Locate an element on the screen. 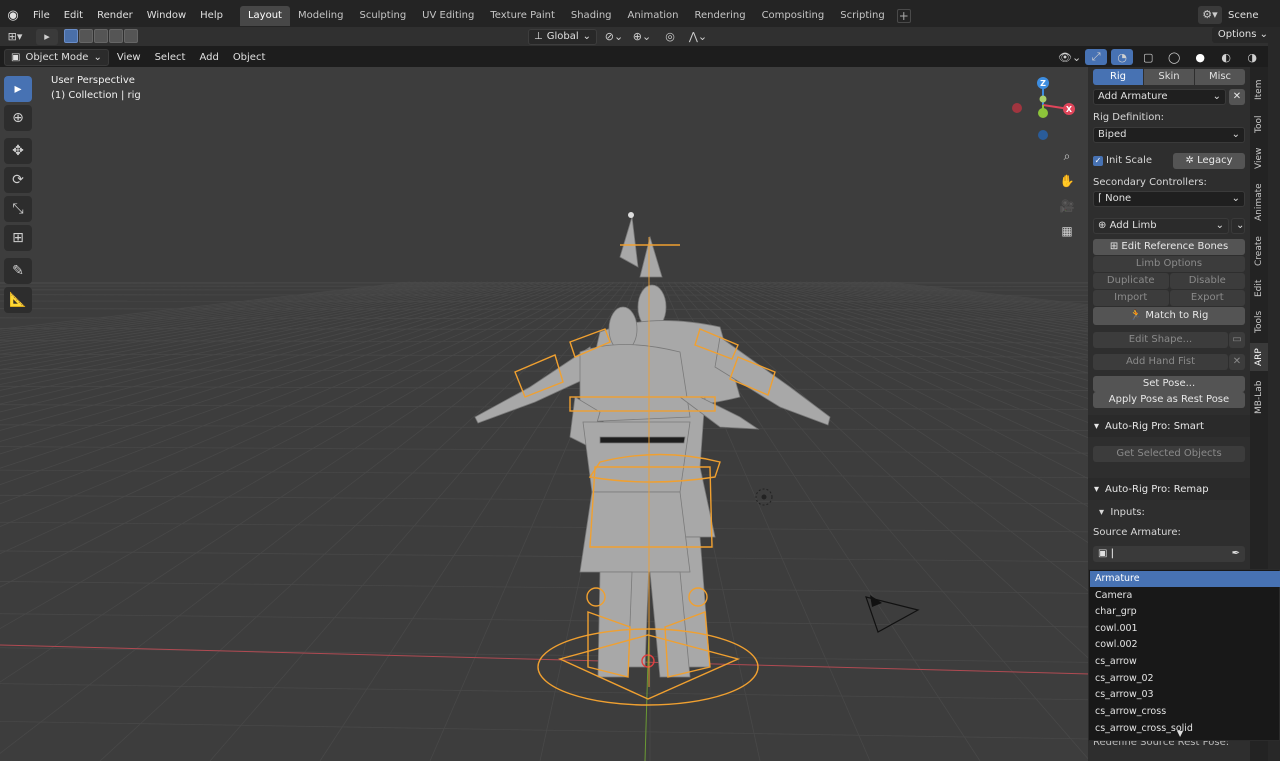 This screenshot has height=761, width=1280. vtab-tools: Tools is located at coordinates (1259, 322).